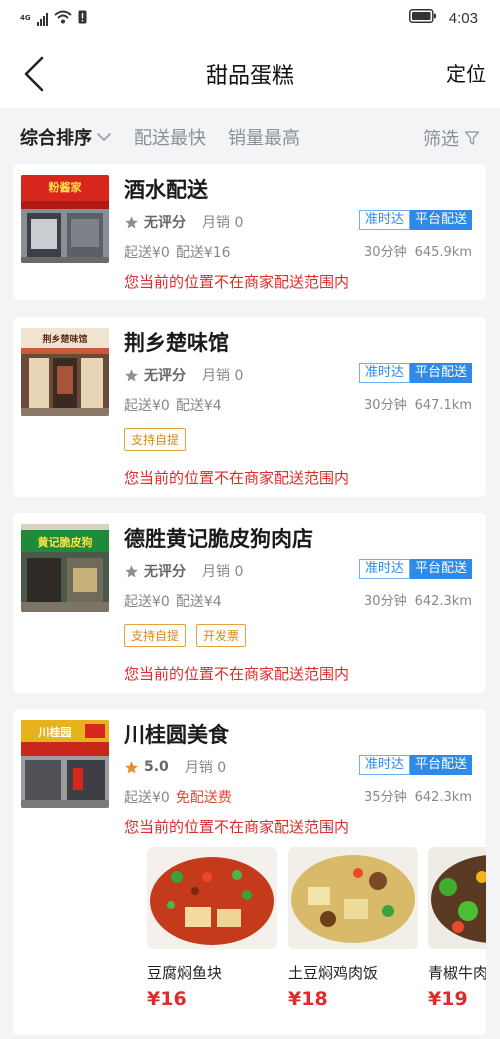 Image resolution: width=500 pixels, height=1039 pixels. I want to click on shop-sign-text: 川桂园, so click(55, 732).